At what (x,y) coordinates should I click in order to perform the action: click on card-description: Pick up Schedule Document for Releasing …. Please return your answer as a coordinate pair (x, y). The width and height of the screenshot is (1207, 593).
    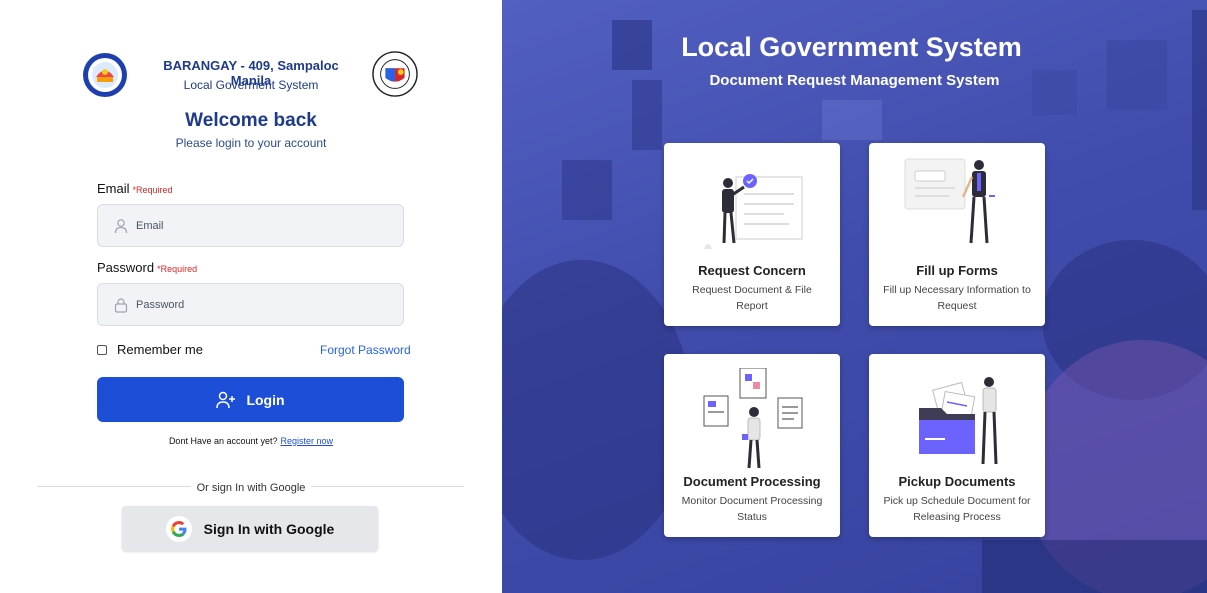
    Looking at the image, I should click on (957, 509).